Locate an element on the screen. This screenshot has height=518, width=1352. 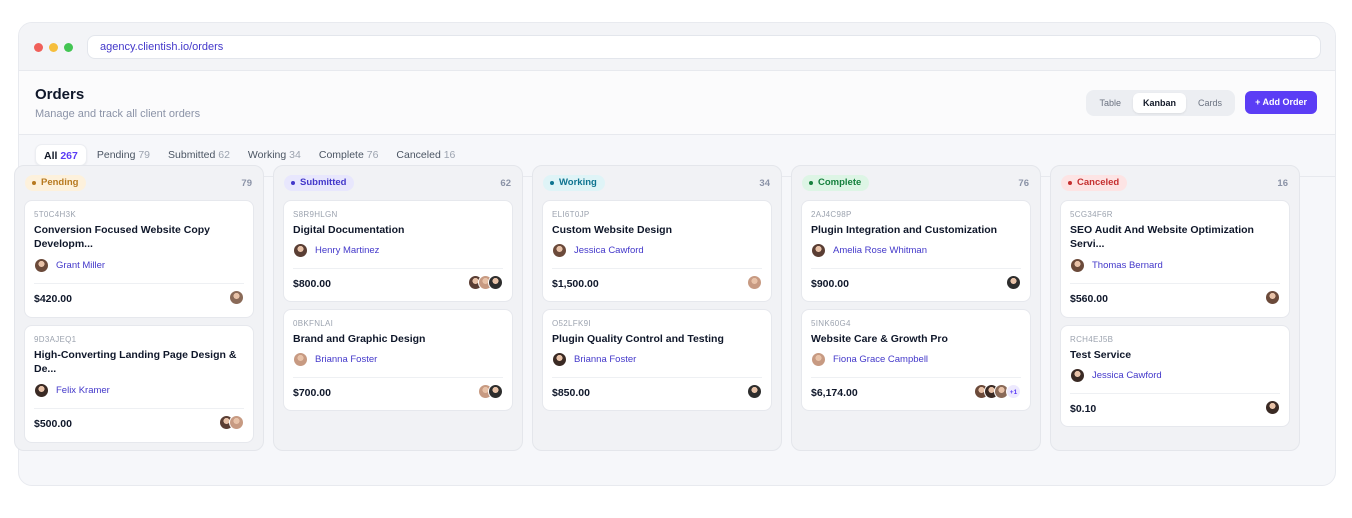
filter-tab-all: All 267 is located at coordinates (61, 155).